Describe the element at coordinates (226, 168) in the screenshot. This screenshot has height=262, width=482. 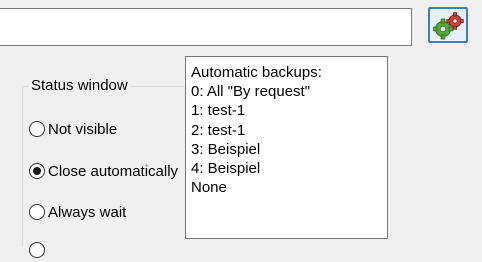
I see `tooltip-line: 4: Beispiel` at that location.